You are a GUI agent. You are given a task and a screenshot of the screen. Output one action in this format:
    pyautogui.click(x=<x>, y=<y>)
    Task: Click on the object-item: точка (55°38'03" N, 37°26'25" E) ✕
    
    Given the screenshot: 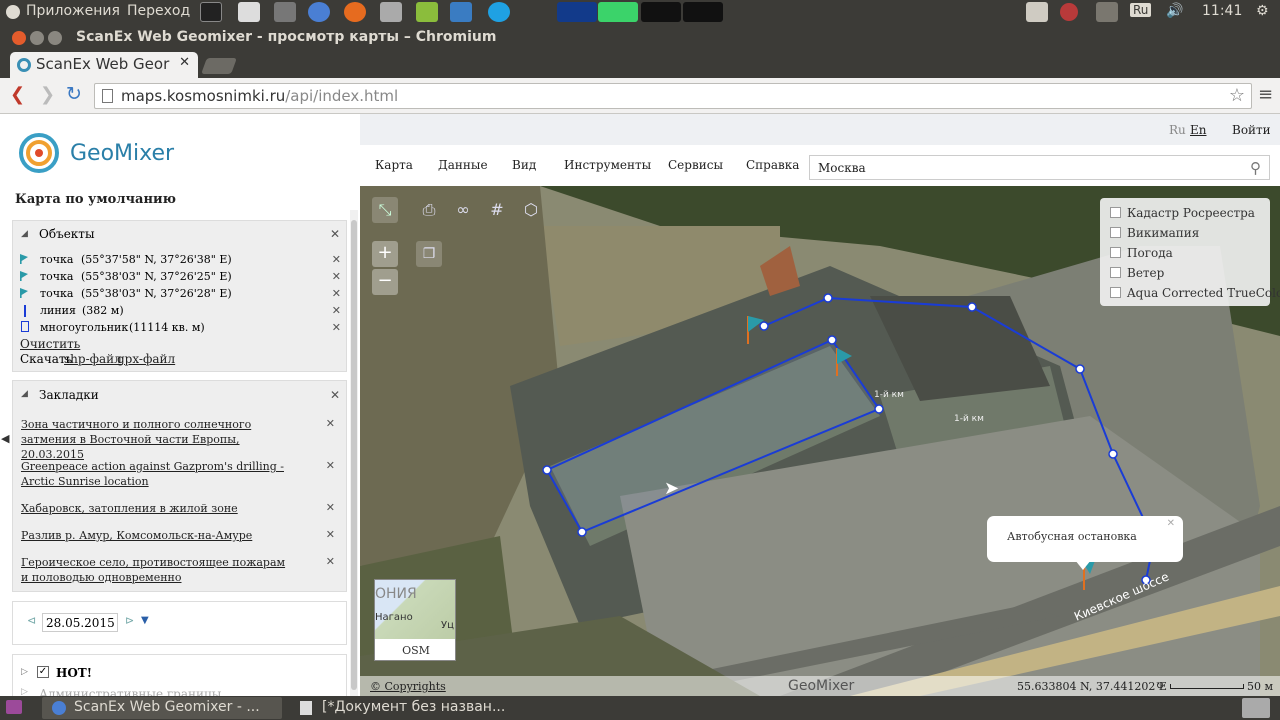 What is the action you would take?
    pyautogui.click(x=180, y=278)
    